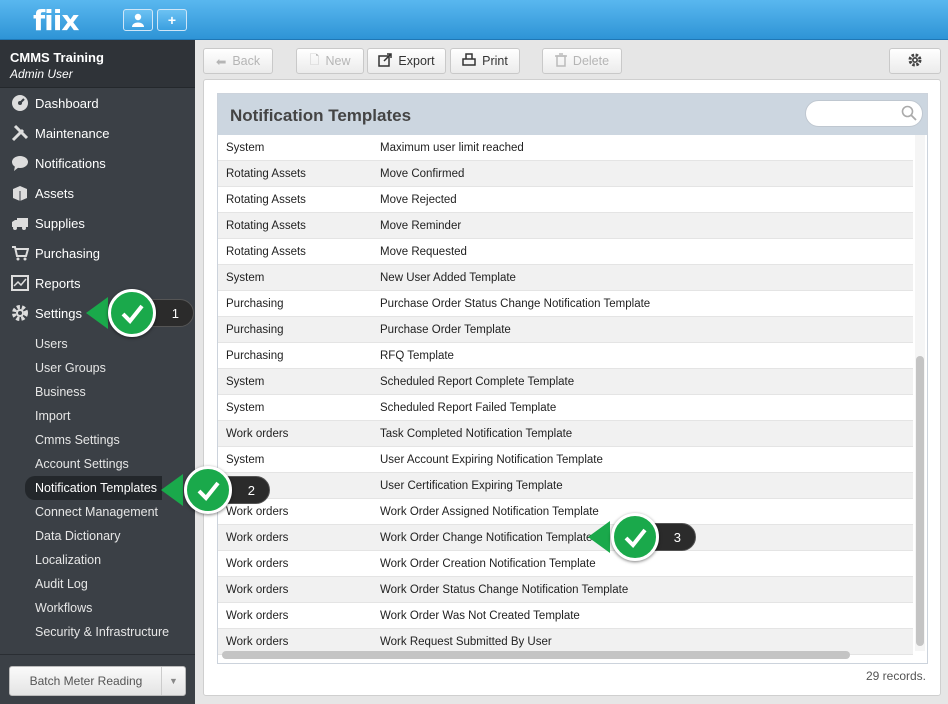  What do you see at coordinates (97, 681) in the screenshot?
I see `batch-meter-reading-button: Batch Meter Reading ▼` at bounding box center [97, 681].